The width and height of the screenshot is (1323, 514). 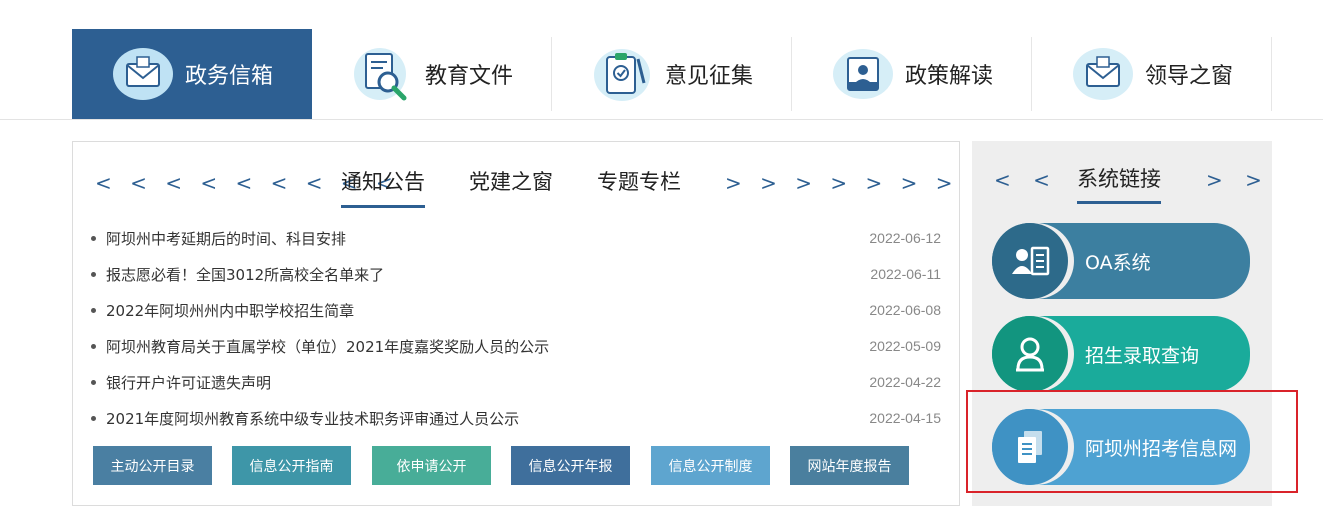 I want to click on tab-label: 意见征集, so click(x=708, y=76).